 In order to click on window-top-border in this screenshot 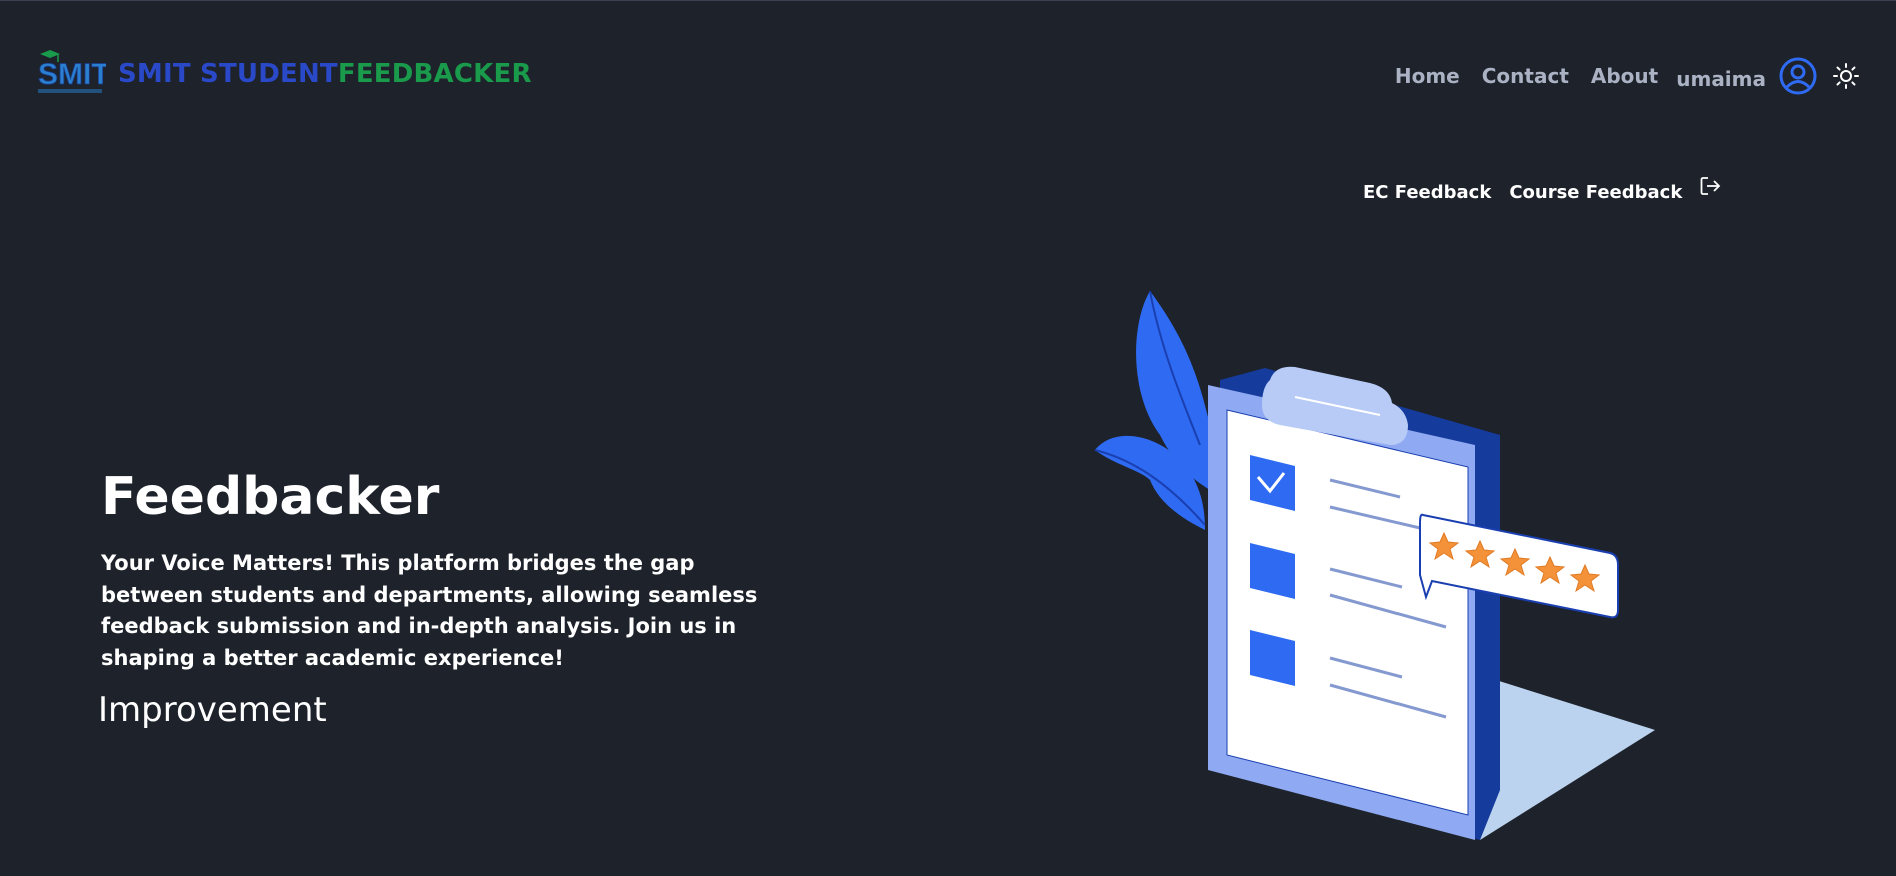, I will do `click(948, 0)`.